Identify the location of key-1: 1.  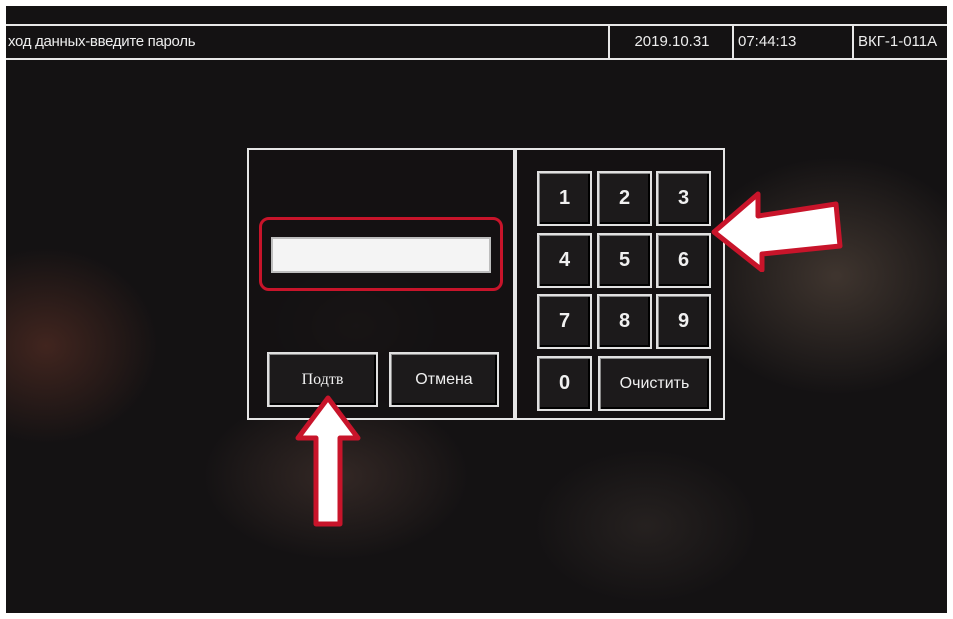
(564, 198).